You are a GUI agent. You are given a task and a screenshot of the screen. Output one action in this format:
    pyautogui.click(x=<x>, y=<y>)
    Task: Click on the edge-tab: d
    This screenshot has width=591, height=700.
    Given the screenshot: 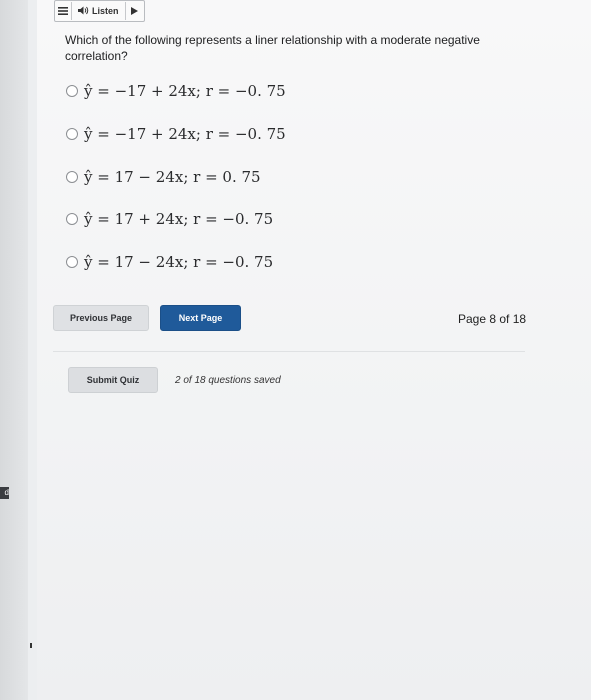 What is the action you would take?
    pyautogui.click(x=4, y=493)
    